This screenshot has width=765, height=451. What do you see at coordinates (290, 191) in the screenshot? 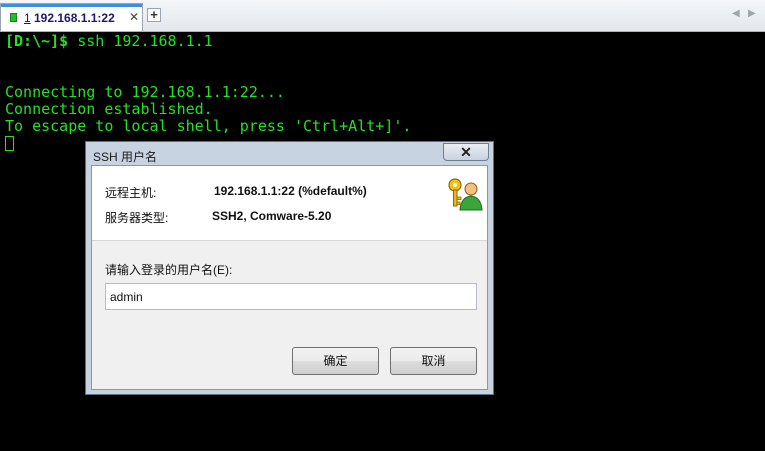
I see `remote-host-value: 192.168.1.1:22 (%default%)` at bounding box center [290, 191].